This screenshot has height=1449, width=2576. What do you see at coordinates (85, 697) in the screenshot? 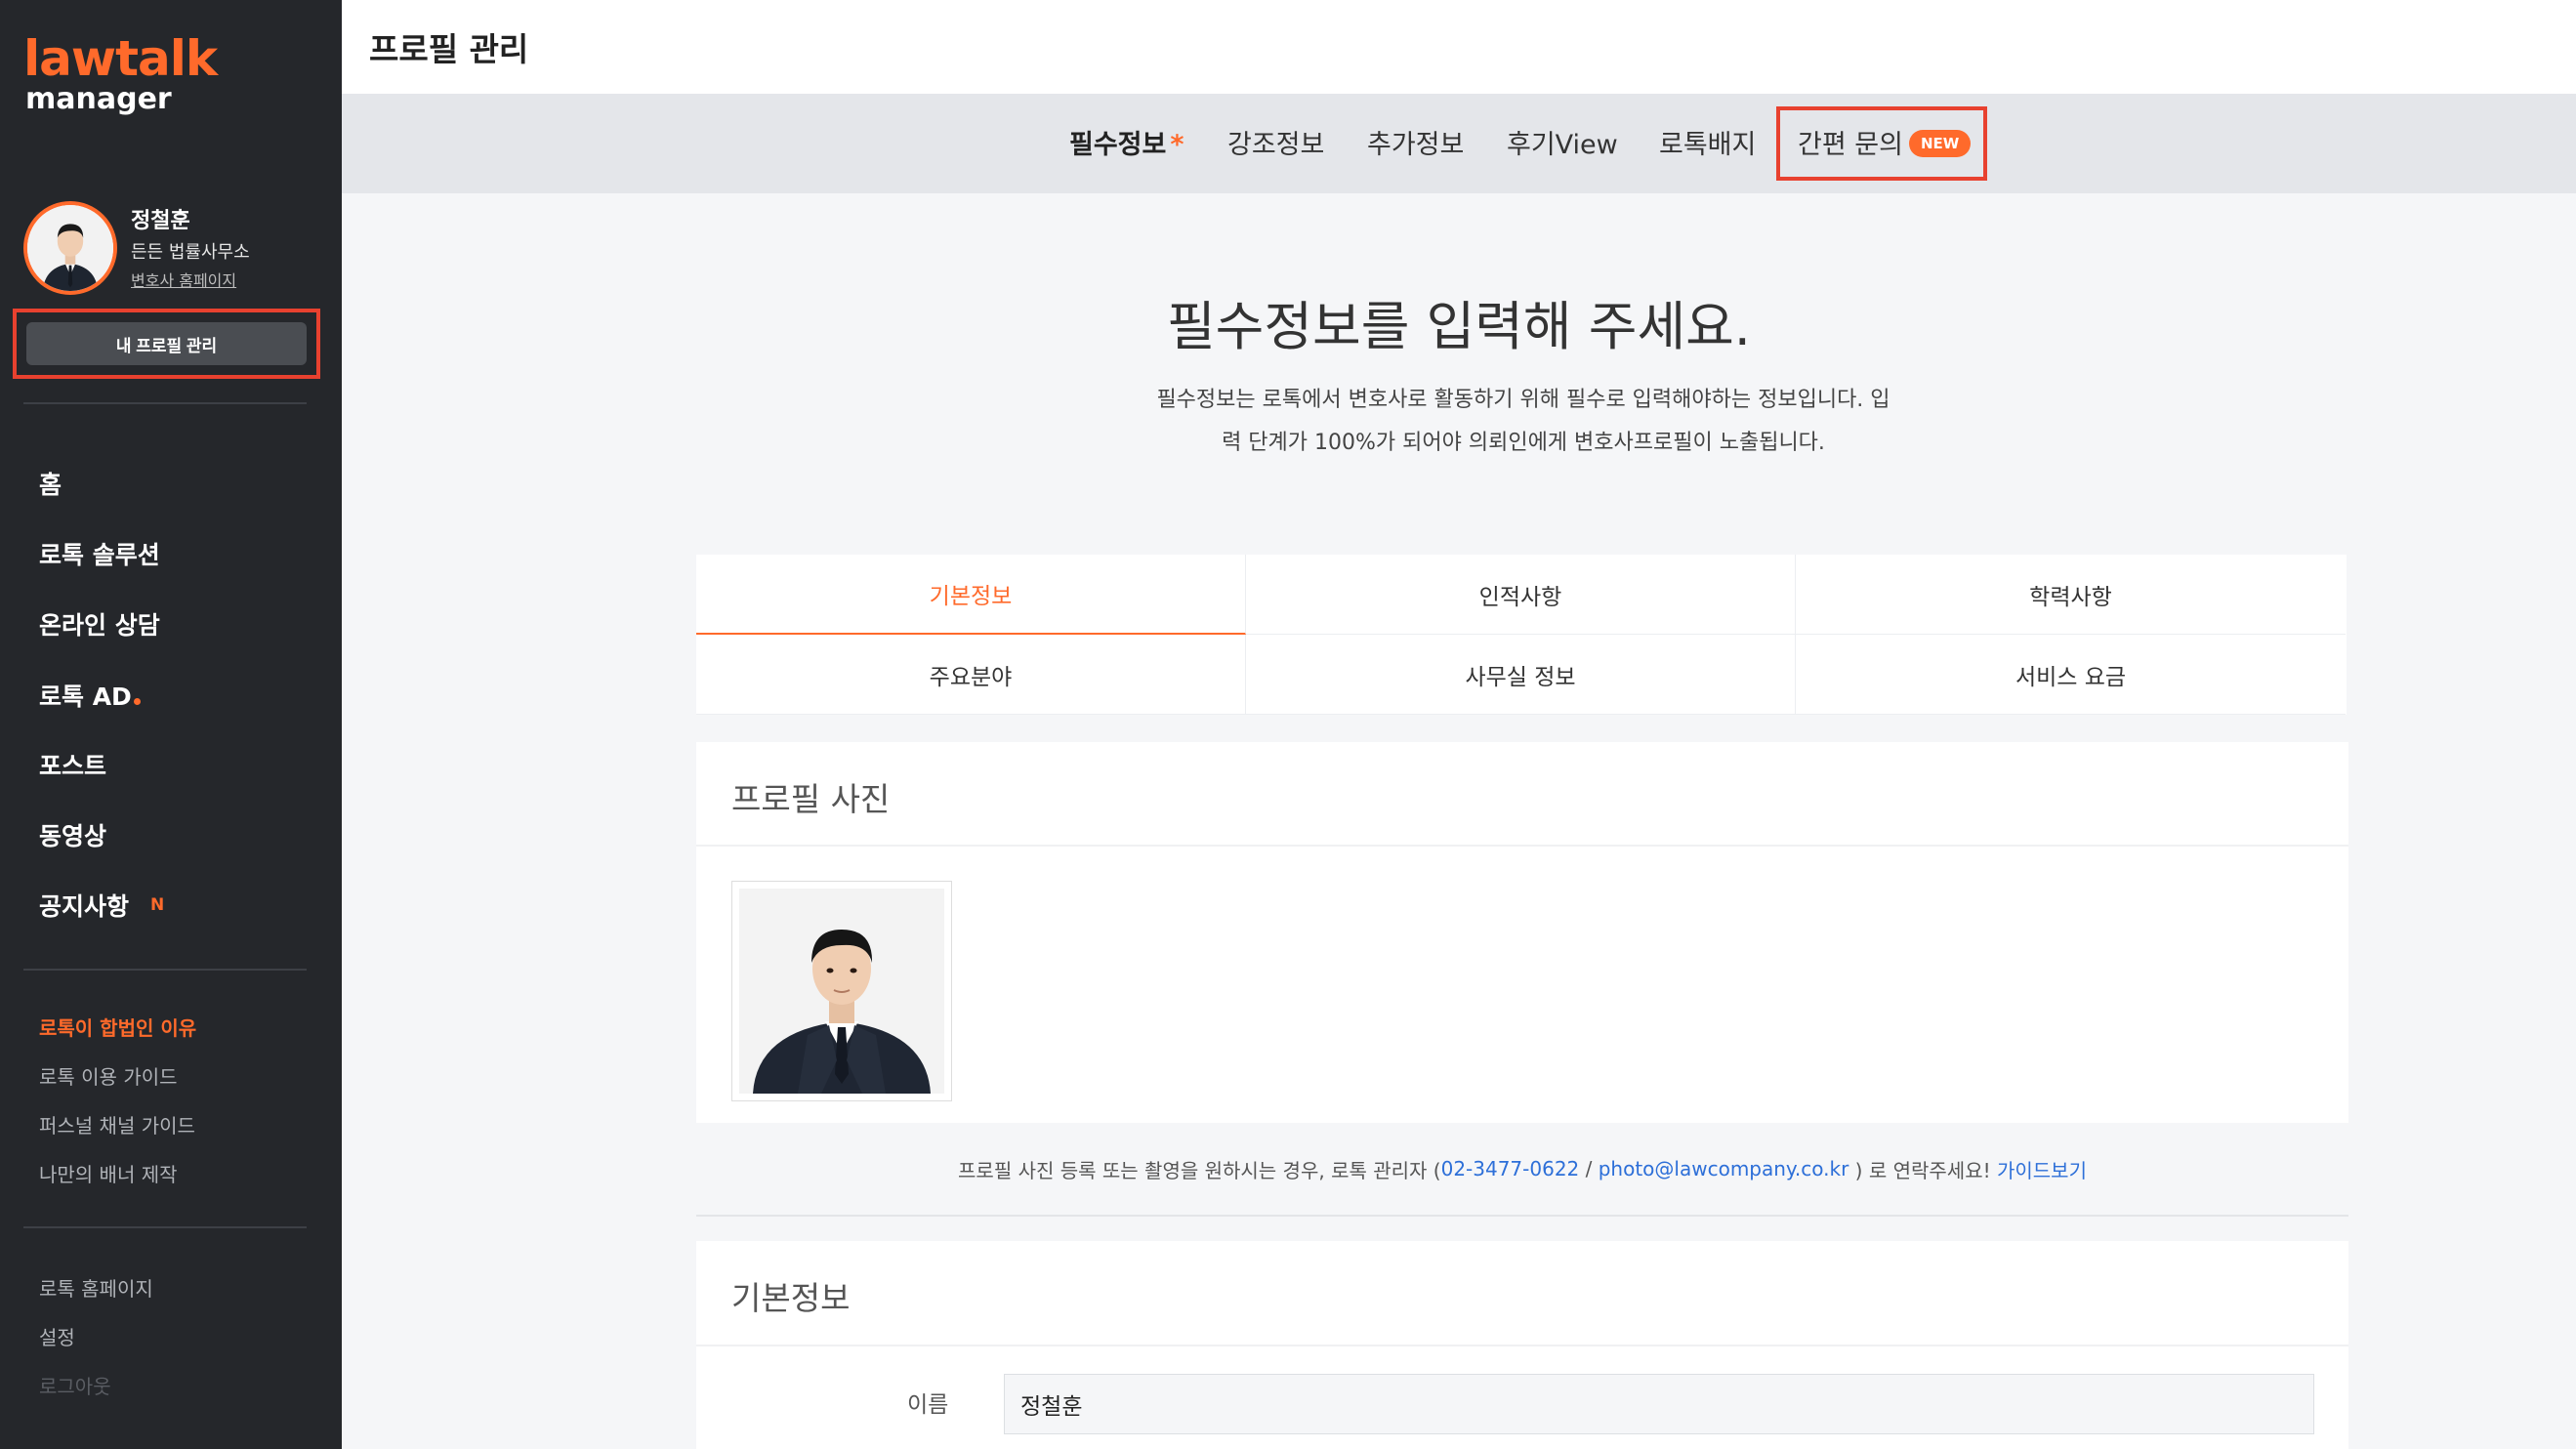
I see `nav-label: 로톡 AD` at bounding box center [85, 697].